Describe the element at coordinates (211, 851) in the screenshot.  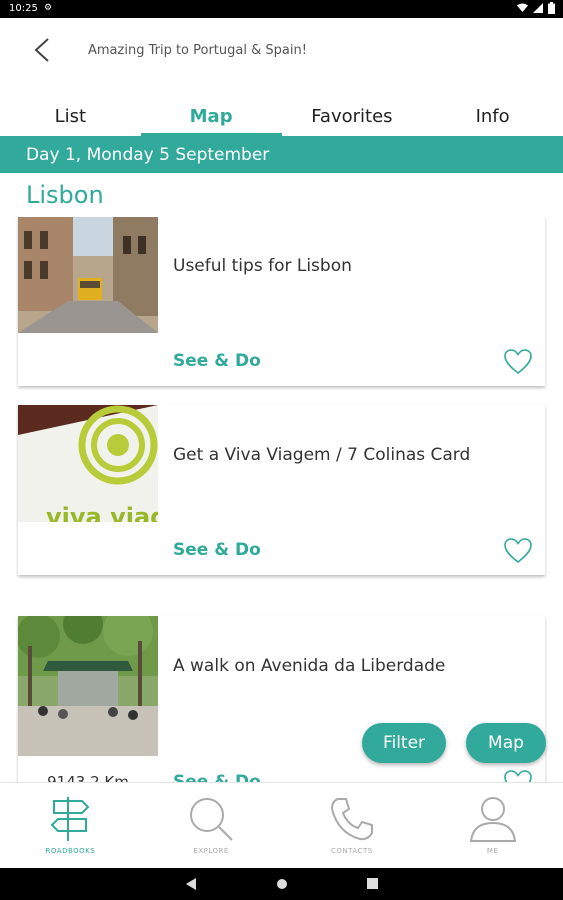
I see `nav-label: EXPLORE` at that location.